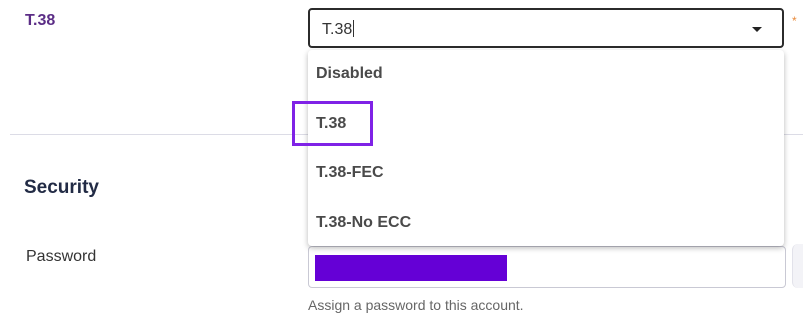 This screenshot has width=803, height=316. What do you see at coordinates (61, 187) in the screenshot?
I see `security-section-title: Security` at bounding box center [61, 187].